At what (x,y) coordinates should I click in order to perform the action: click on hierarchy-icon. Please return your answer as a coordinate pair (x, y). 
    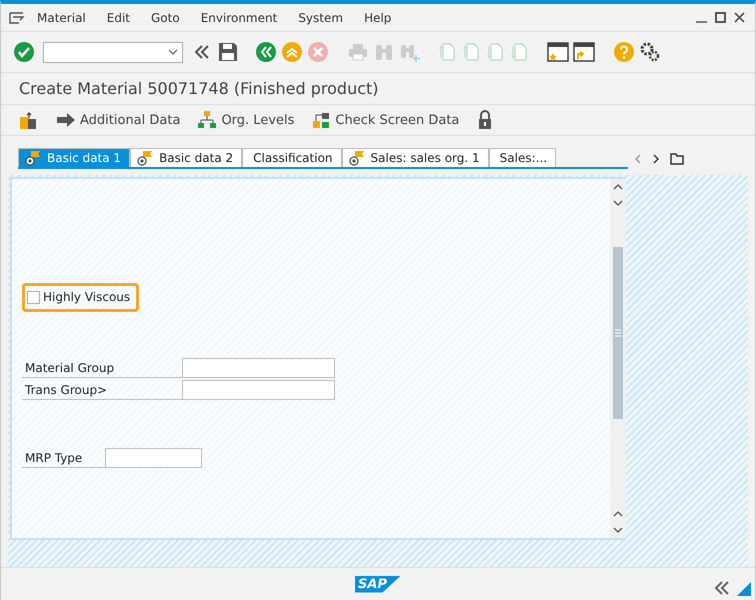
    Looking at the image, I should click on (207, 120).